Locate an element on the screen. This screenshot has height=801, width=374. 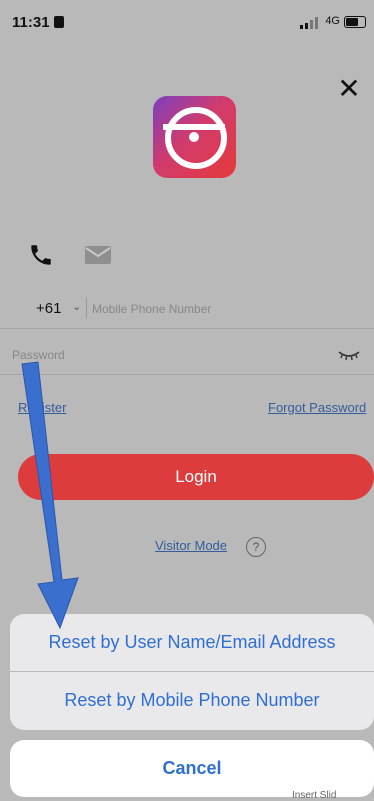
login-button: Login is located at coordinates (196, 477).